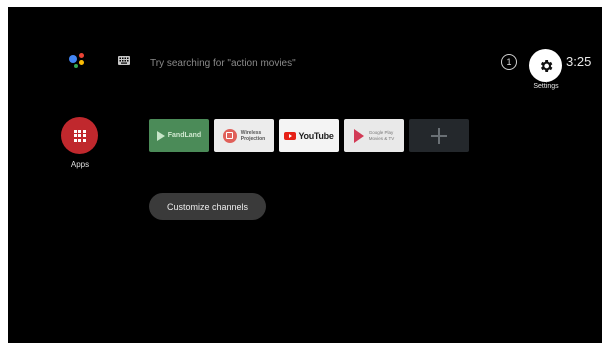 This screenshot has width=610, height=351. I want to click on assistant-dot-yellow, so click(81, 62).